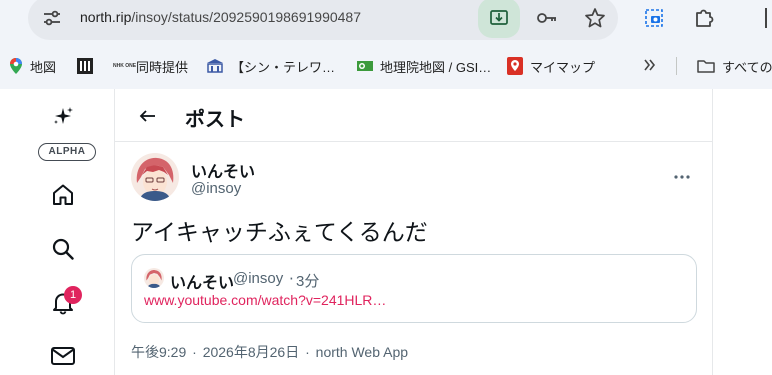 This screenshot has width=772, height=375. I want to click on site-settings-icon, so click(52, 18).